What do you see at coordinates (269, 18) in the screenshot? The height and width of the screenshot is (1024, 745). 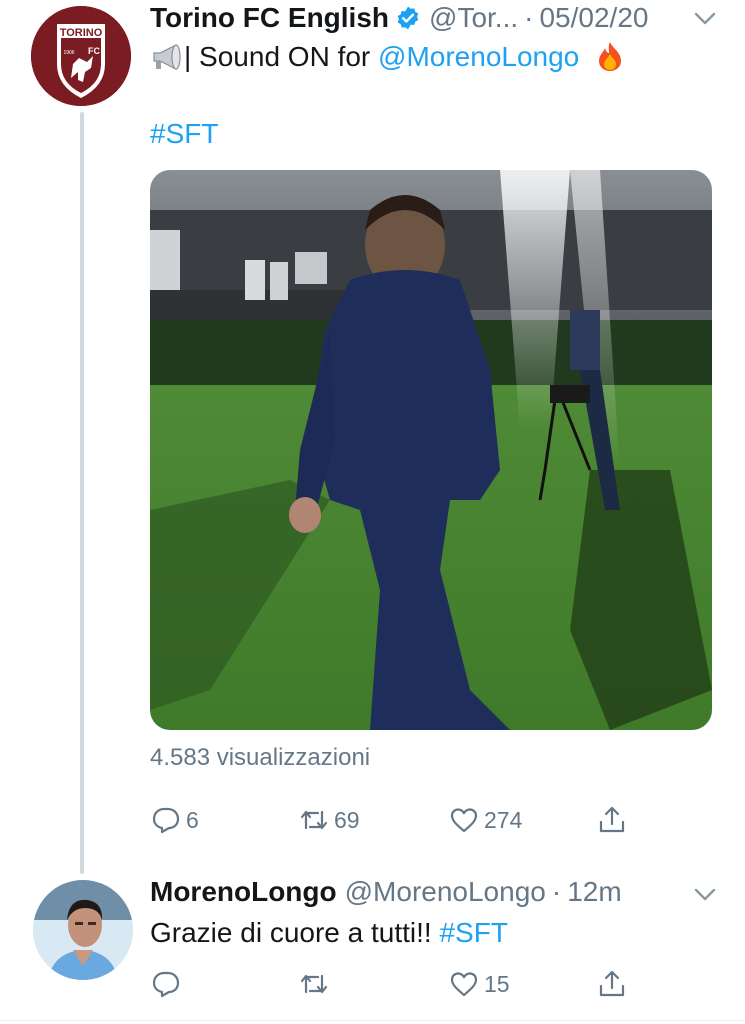 I see `display-name: Torino FC English` at bounding box center [269, 18].